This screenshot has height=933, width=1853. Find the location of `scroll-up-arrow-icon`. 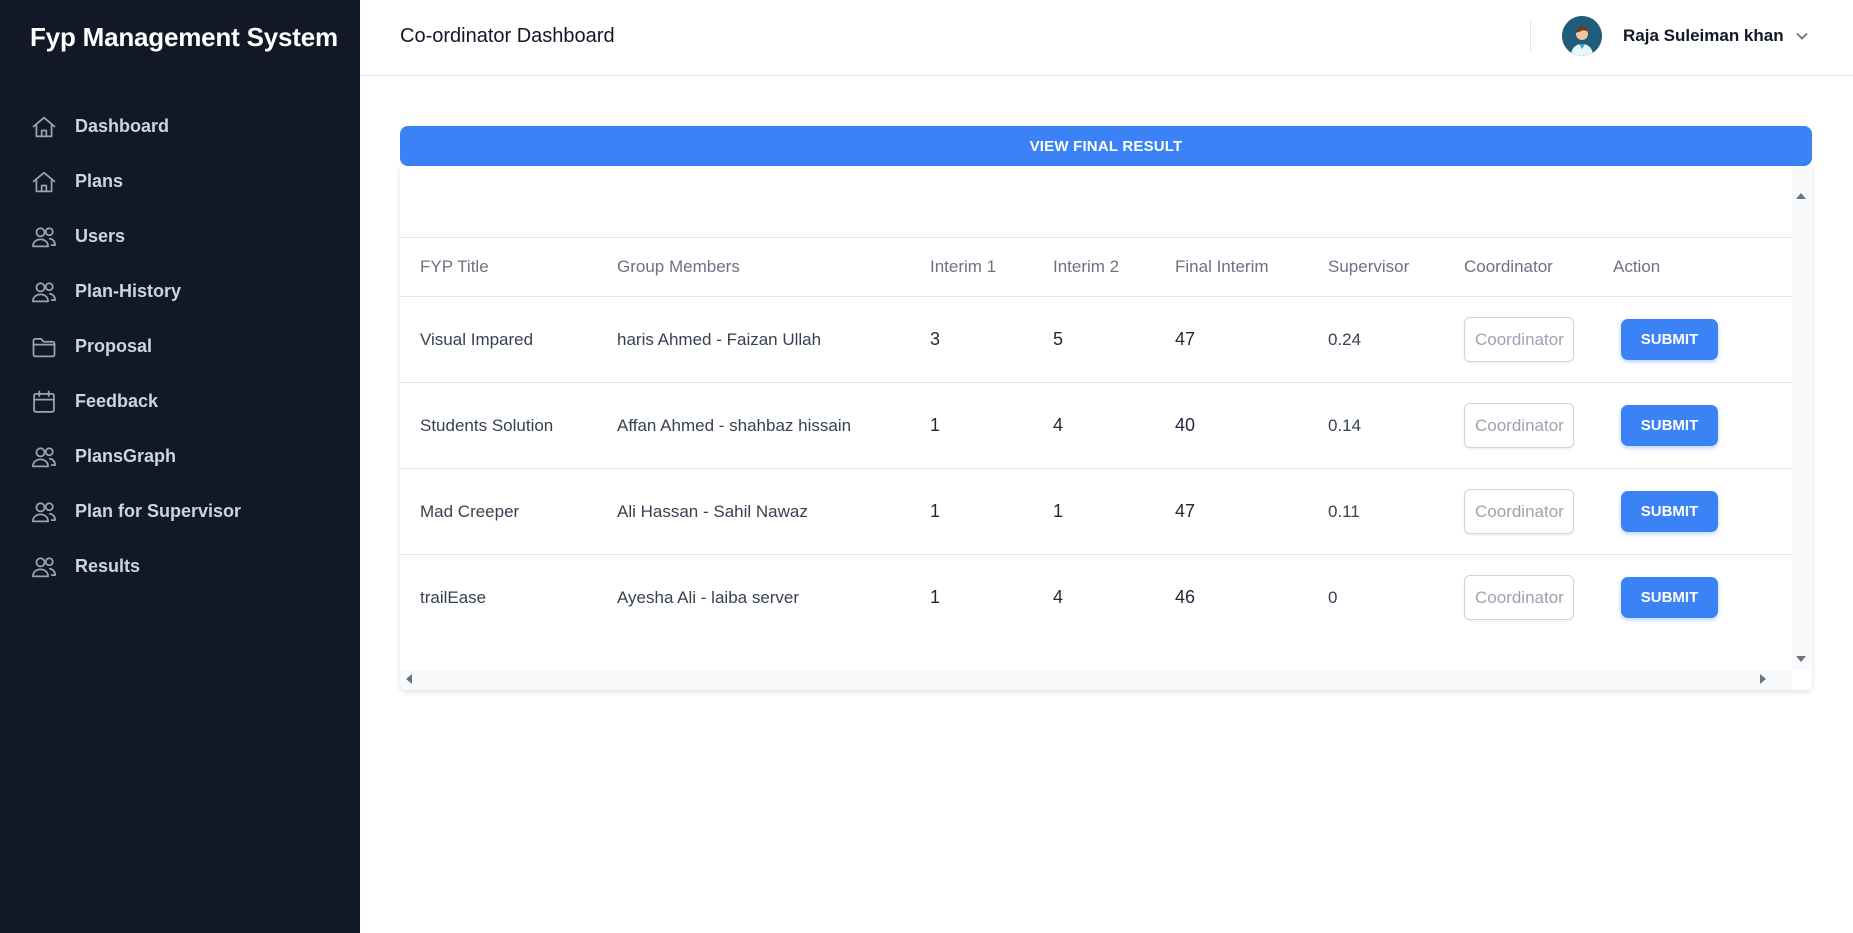

scroll-up-arrow-icon is located at coordinates (1801, 196).